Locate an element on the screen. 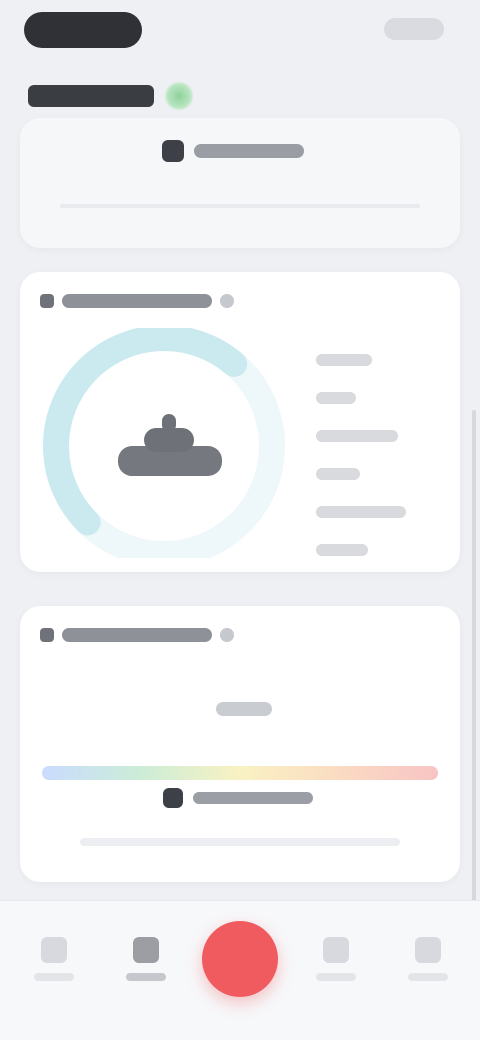  gauge-card-header is located at coordinates (137, 301).